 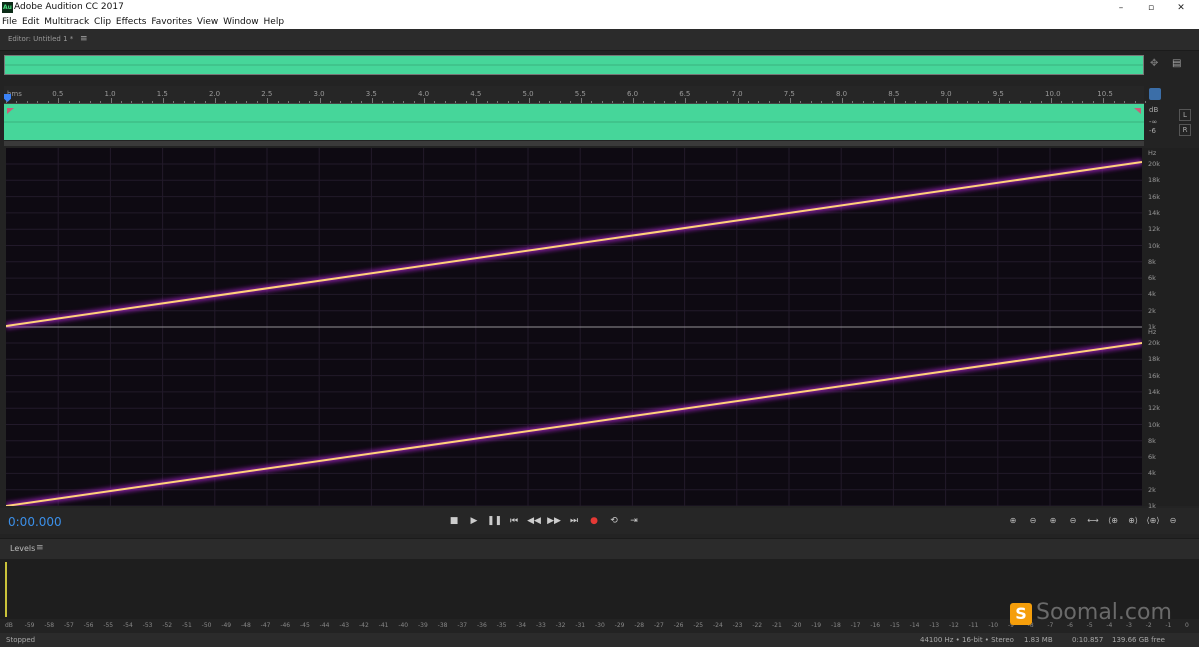 I want to click on ruler-tick-label: 9.5, so click(x=998, y=94).